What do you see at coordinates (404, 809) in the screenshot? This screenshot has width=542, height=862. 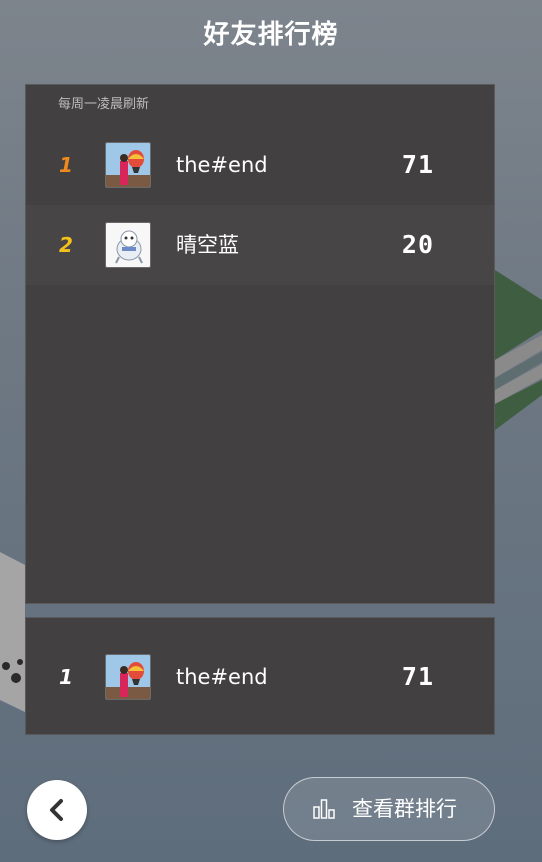 I see `view-group-ranking-label: 查看群排行` at bounding box center [404, 809].